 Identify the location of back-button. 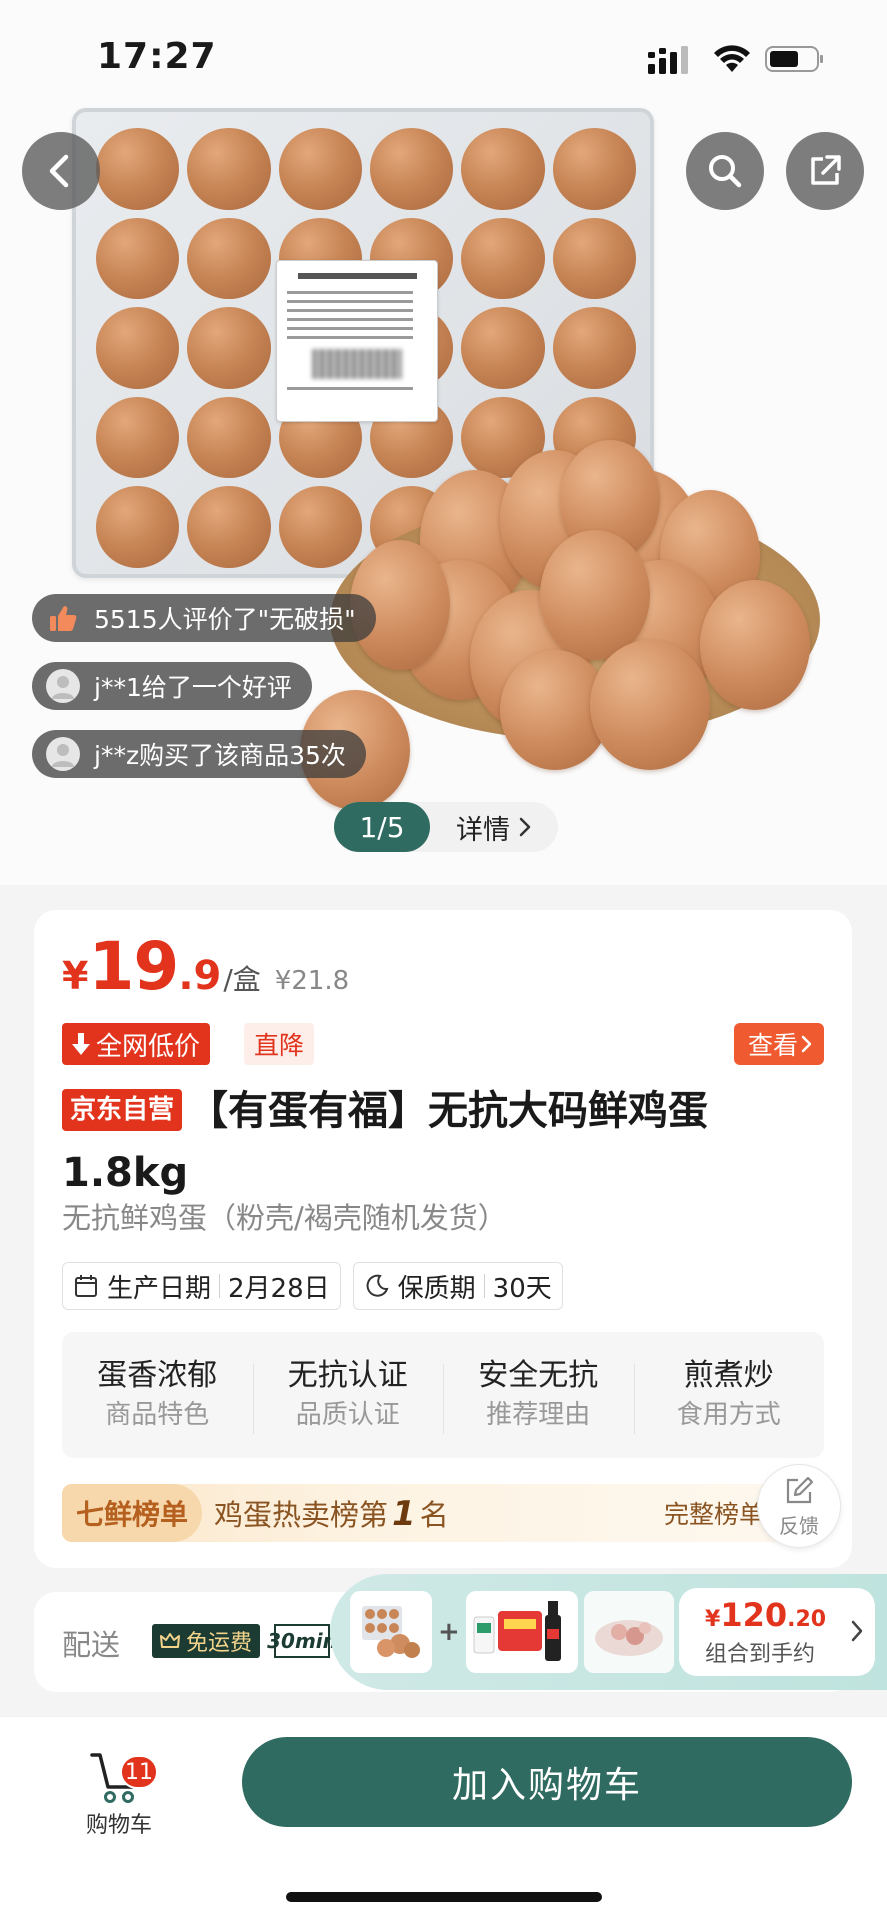
(61, 171).